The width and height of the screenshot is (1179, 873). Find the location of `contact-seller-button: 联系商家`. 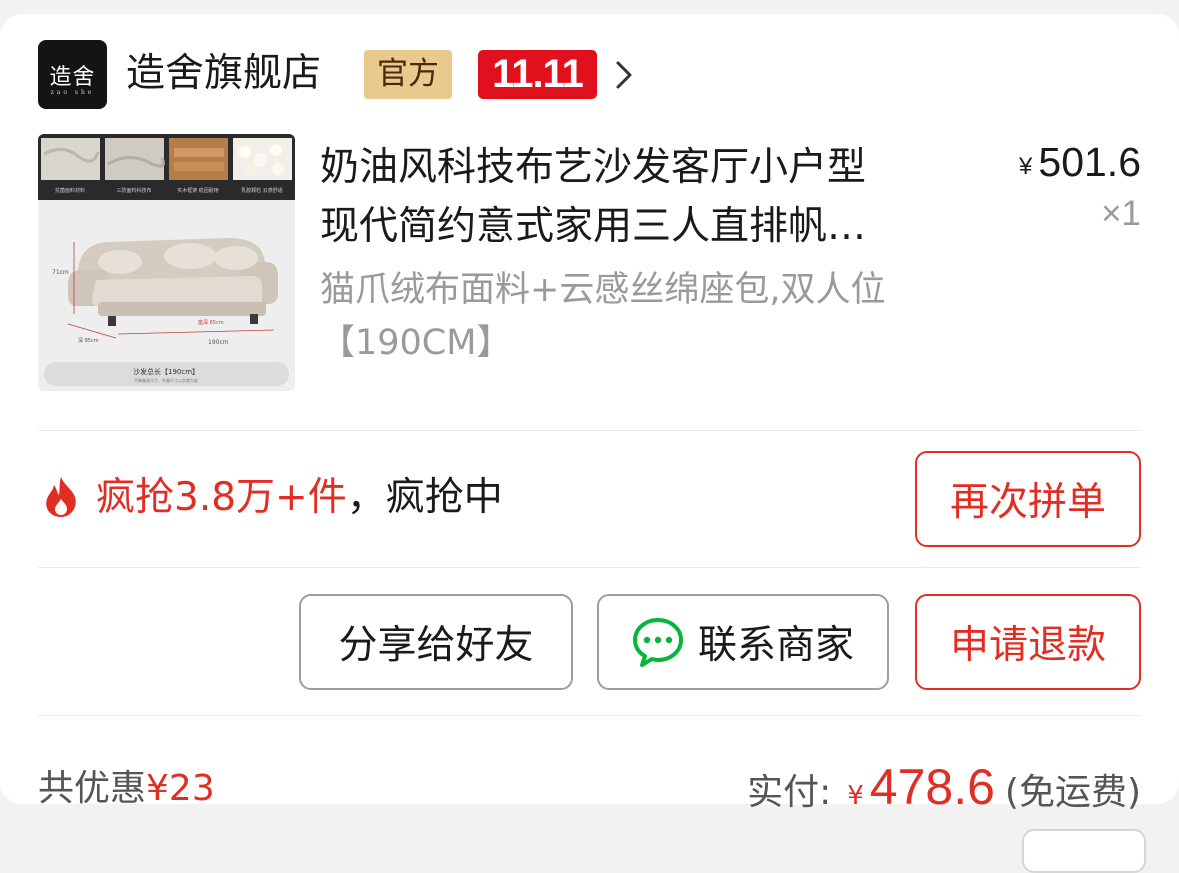

contact-seller-button: 联系商家 is located at coordinates (743, 642).